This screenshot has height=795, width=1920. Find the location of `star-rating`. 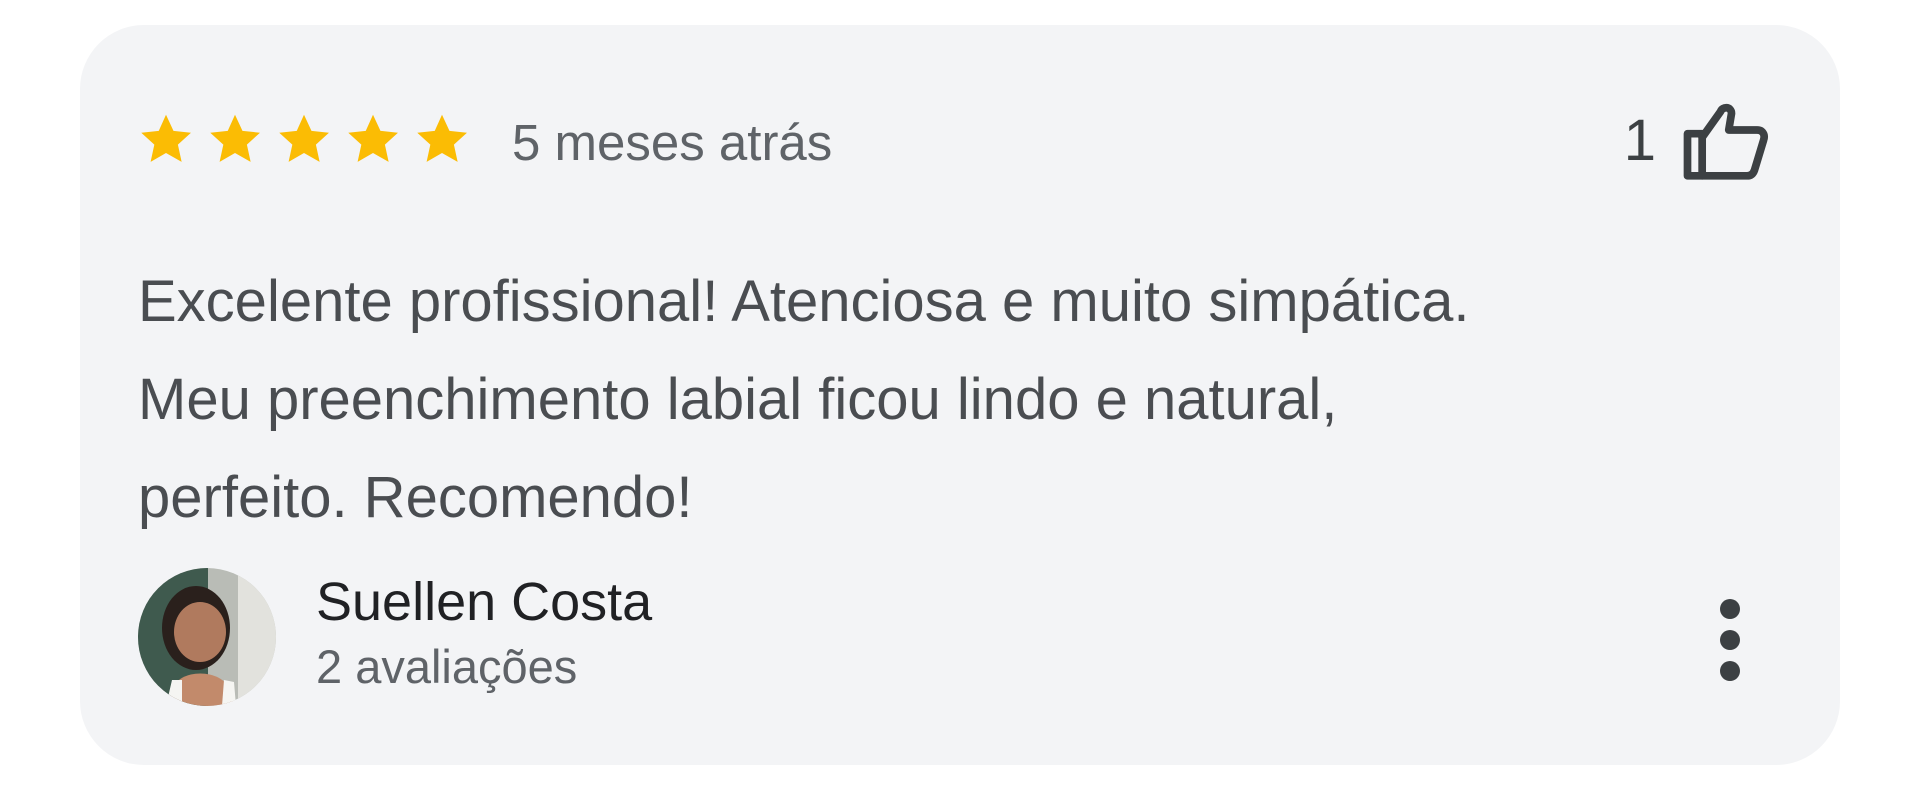

star-rating is located at coordinates (304, 139).